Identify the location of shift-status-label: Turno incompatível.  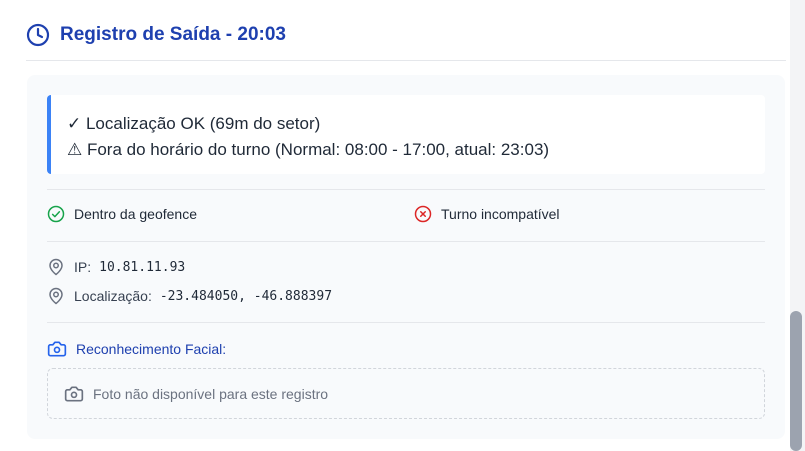
(500, 214).